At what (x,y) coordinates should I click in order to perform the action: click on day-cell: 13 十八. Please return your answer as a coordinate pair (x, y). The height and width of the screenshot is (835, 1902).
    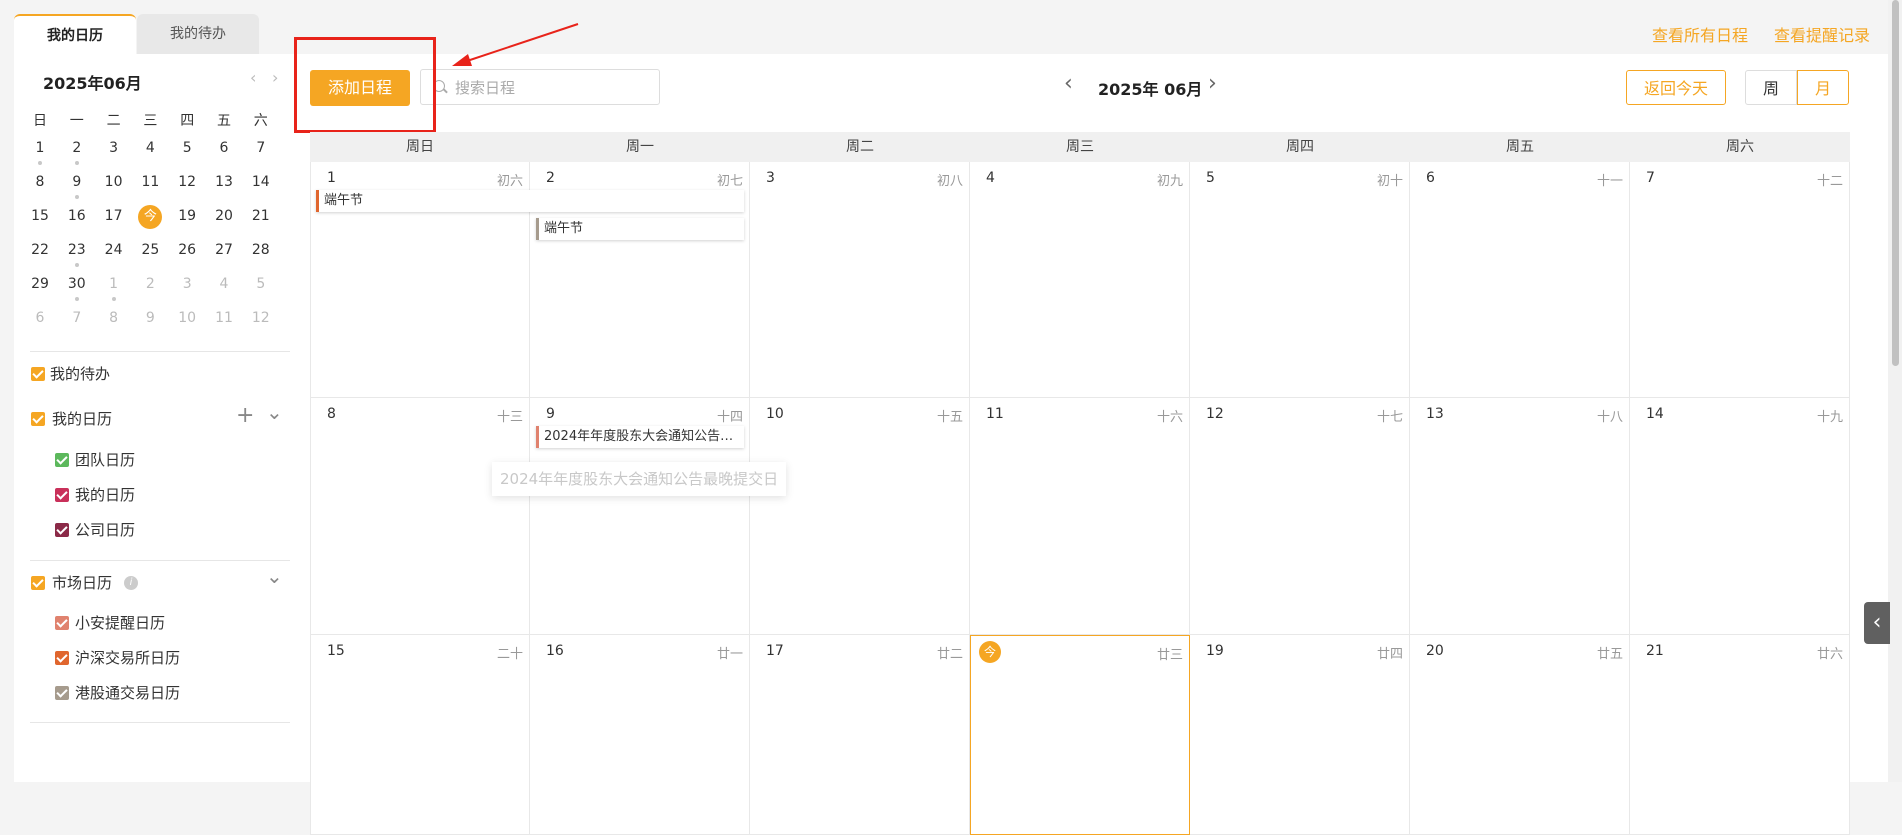
    Looking at the image, I should click on (1520, 516).